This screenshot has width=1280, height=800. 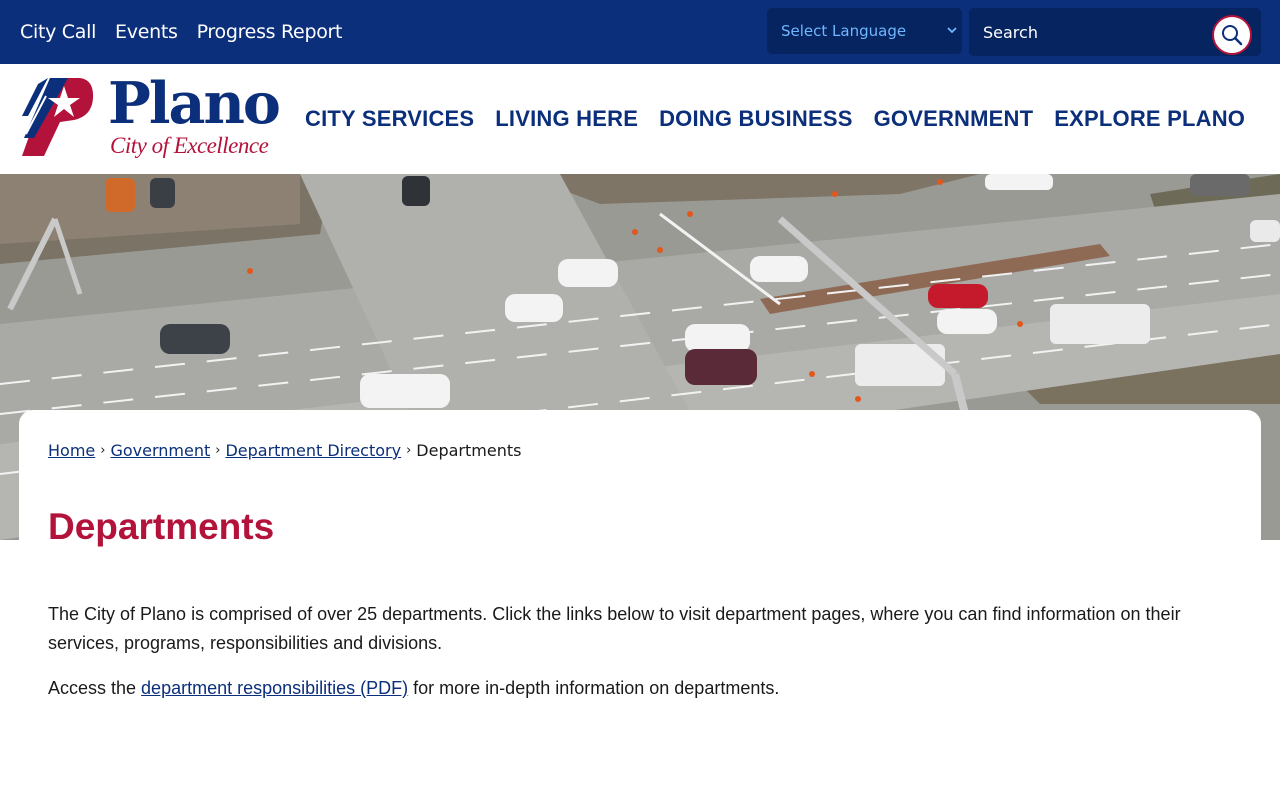 I want to click on logo-wordmark: Plano, so click(x=194, y=103).